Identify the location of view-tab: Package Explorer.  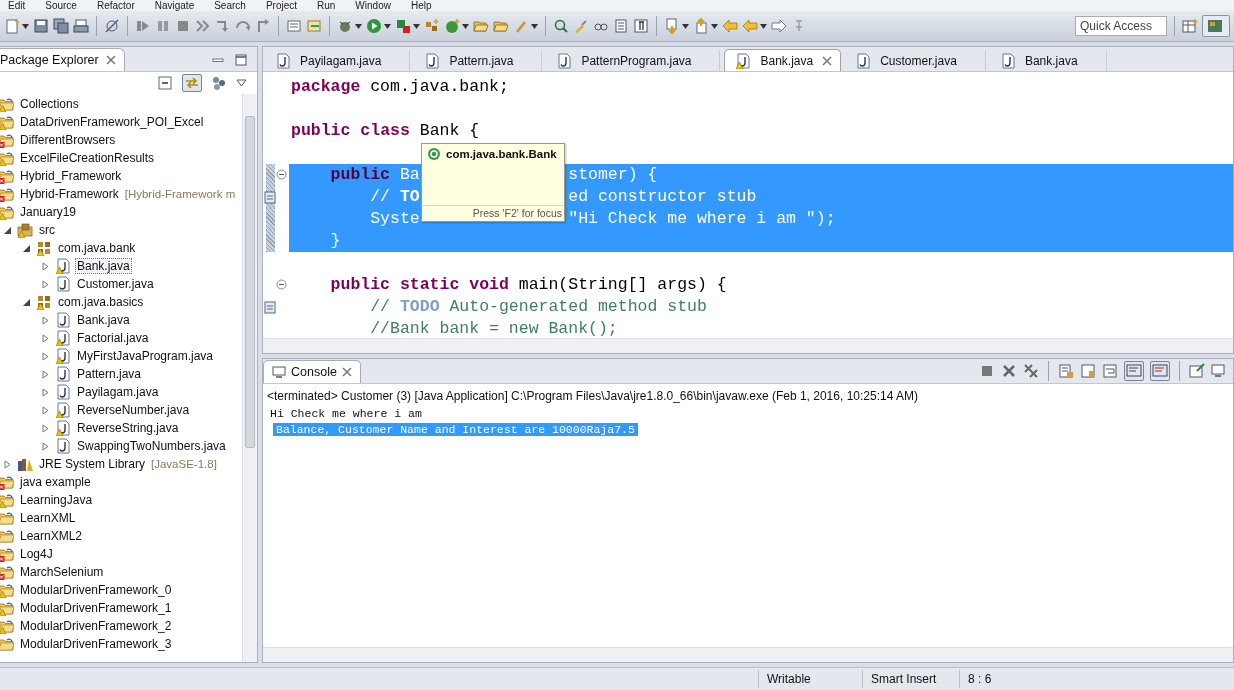
(62, 59).